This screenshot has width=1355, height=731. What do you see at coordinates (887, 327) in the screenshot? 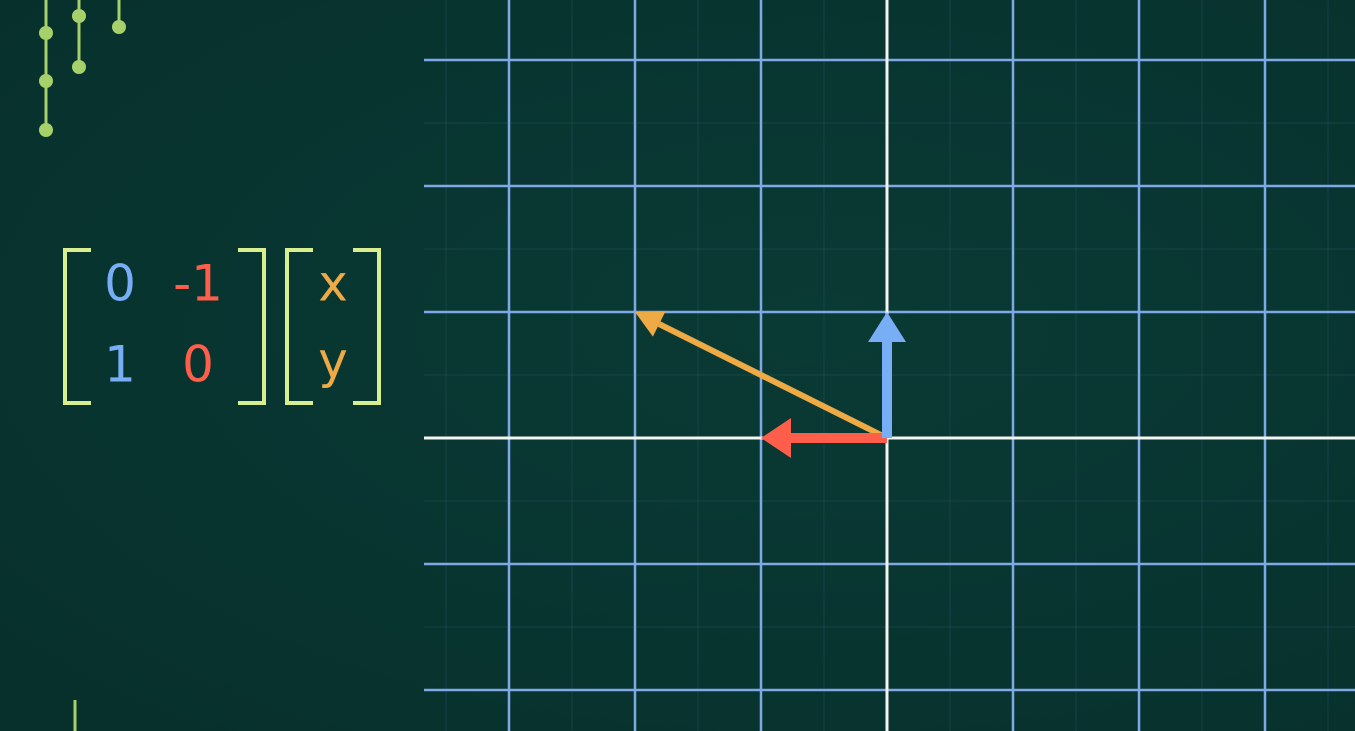
I see `j-hat-head` at bounding box center [887, 327].